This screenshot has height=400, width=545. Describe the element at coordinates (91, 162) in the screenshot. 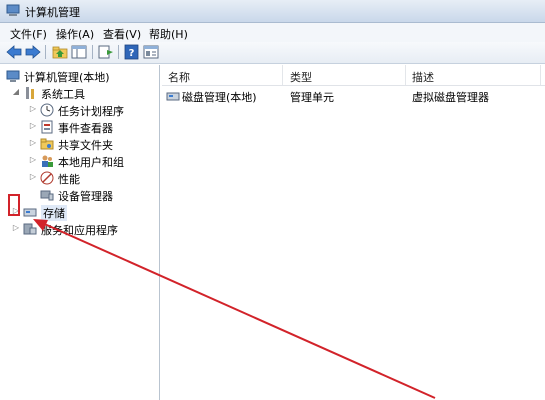

I see `tree-label-local-users-groups: 本地用户和组` at that location.